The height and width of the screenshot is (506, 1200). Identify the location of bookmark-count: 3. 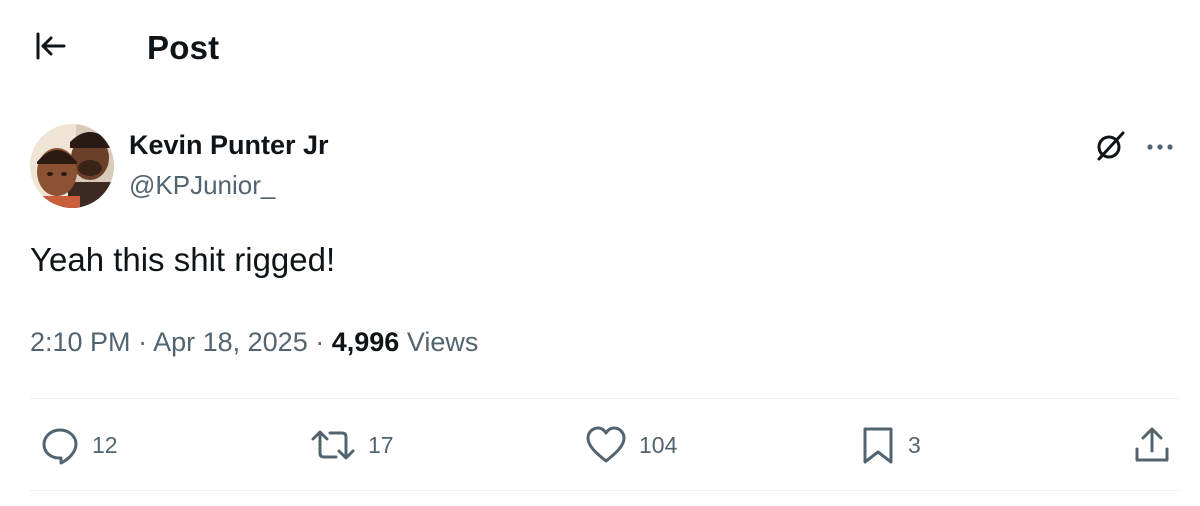
(914, 445).